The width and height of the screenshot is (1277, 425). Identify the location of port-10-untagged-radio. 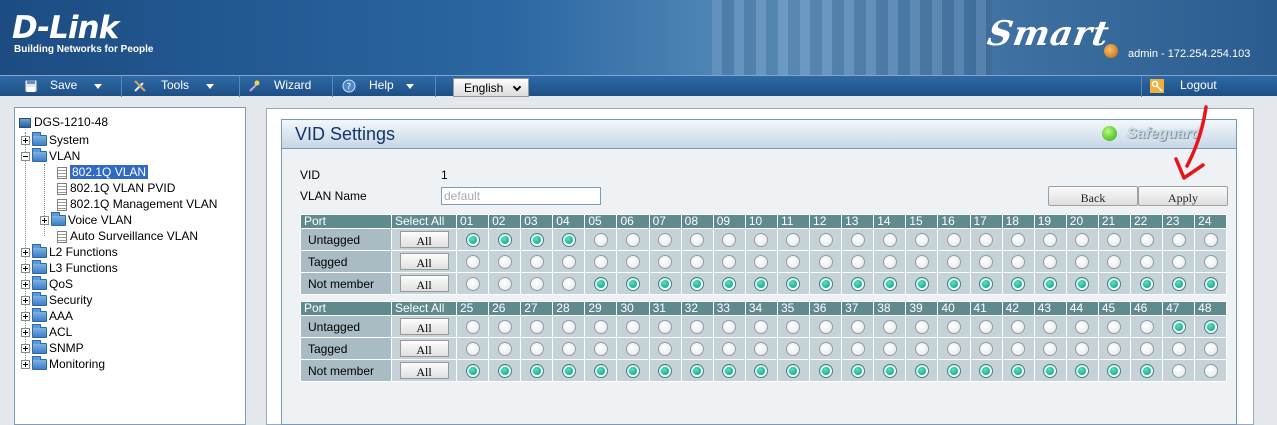
(761, 239).